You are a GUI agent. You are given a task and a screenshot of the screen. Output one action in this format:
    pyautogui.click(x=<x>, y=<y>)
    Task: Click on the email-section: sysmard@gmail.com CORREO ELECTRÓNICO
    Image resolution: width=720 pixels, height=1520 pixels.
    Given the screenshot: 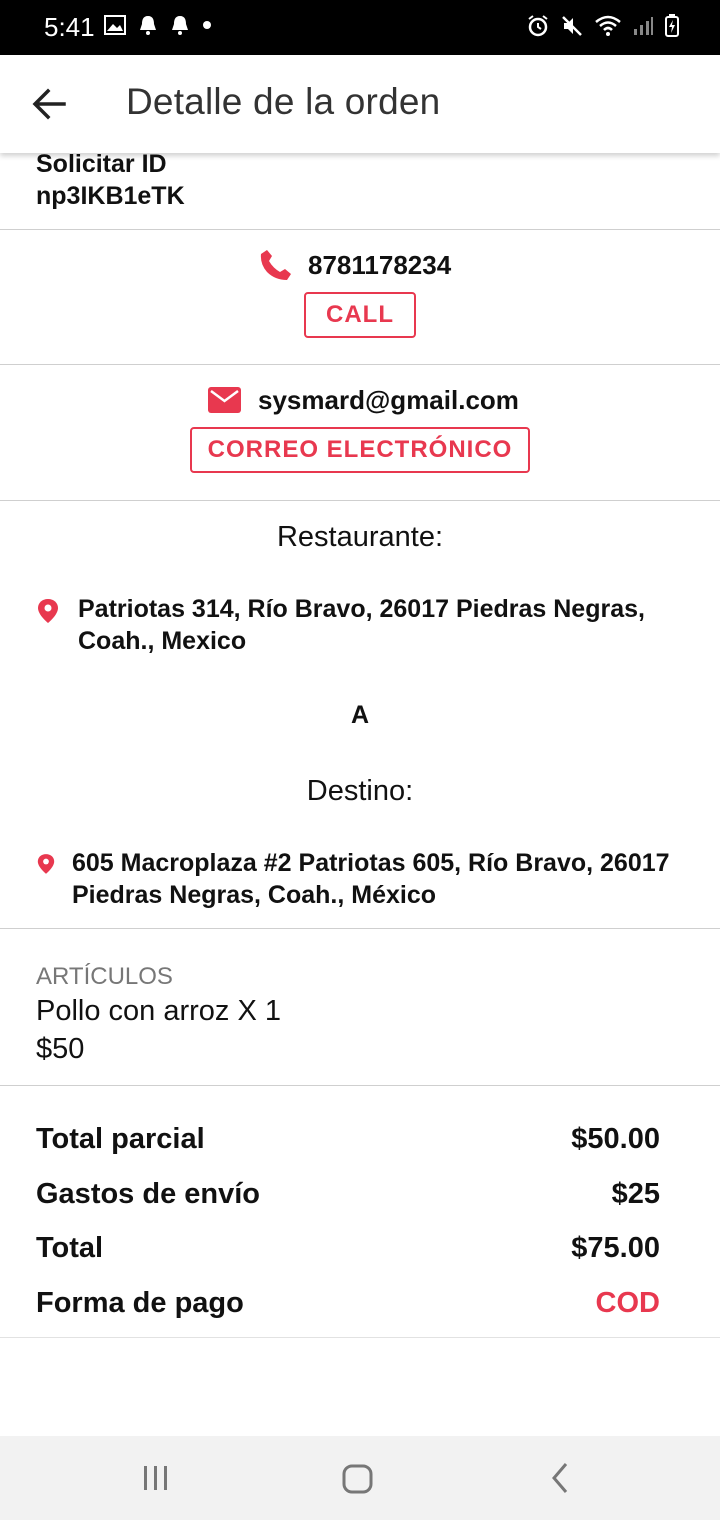 What is the action you would take?
    pyautogui.click(x=360, y=432)
    